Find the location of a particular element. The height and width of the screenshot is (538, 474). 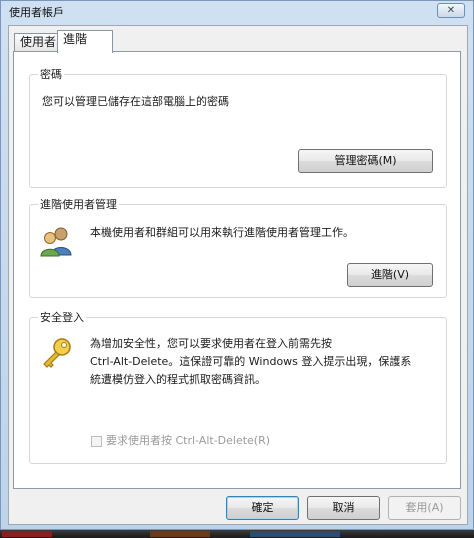

ok-button: 確定 is located at coordinates (262, 508).